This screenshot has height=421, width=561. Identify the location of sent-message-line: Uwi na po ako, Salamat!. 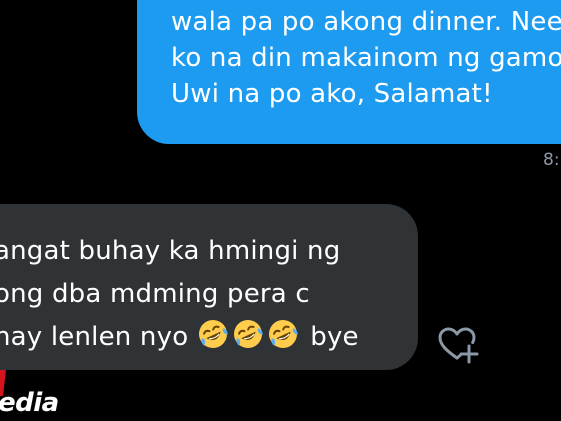
(332, 94).